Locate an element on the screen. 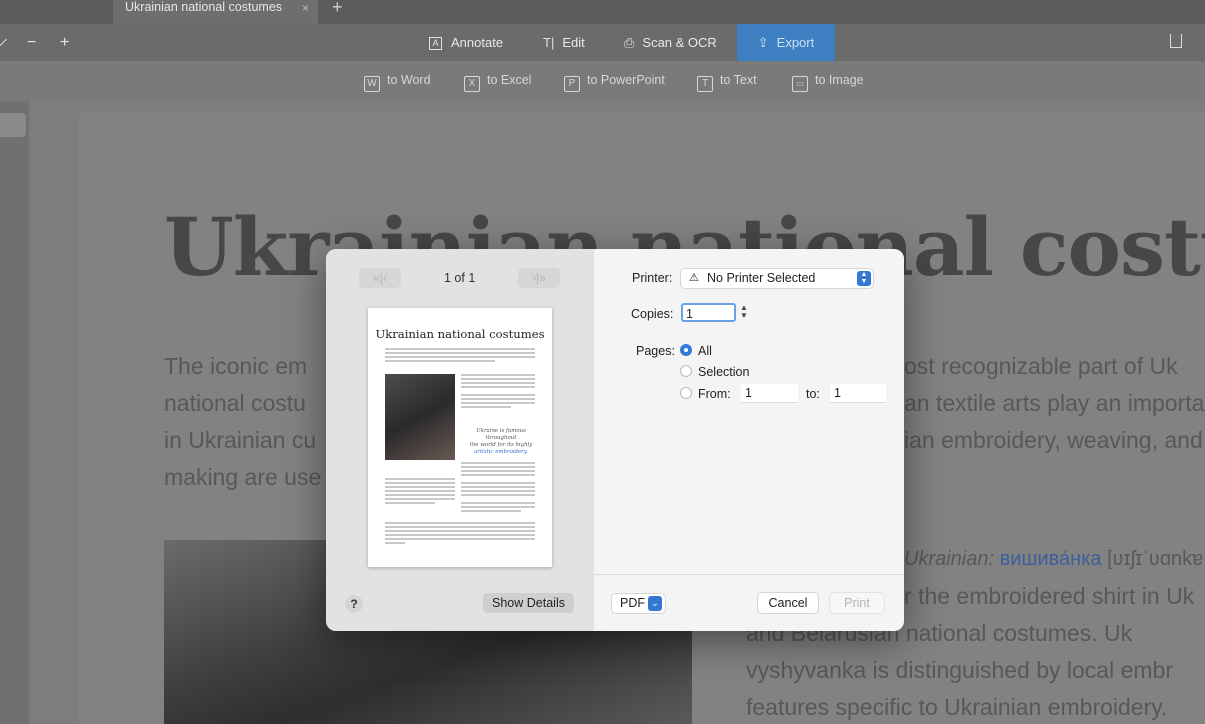  scan-ocr-label: Scan & OCR is located at coordinates (679, 42).